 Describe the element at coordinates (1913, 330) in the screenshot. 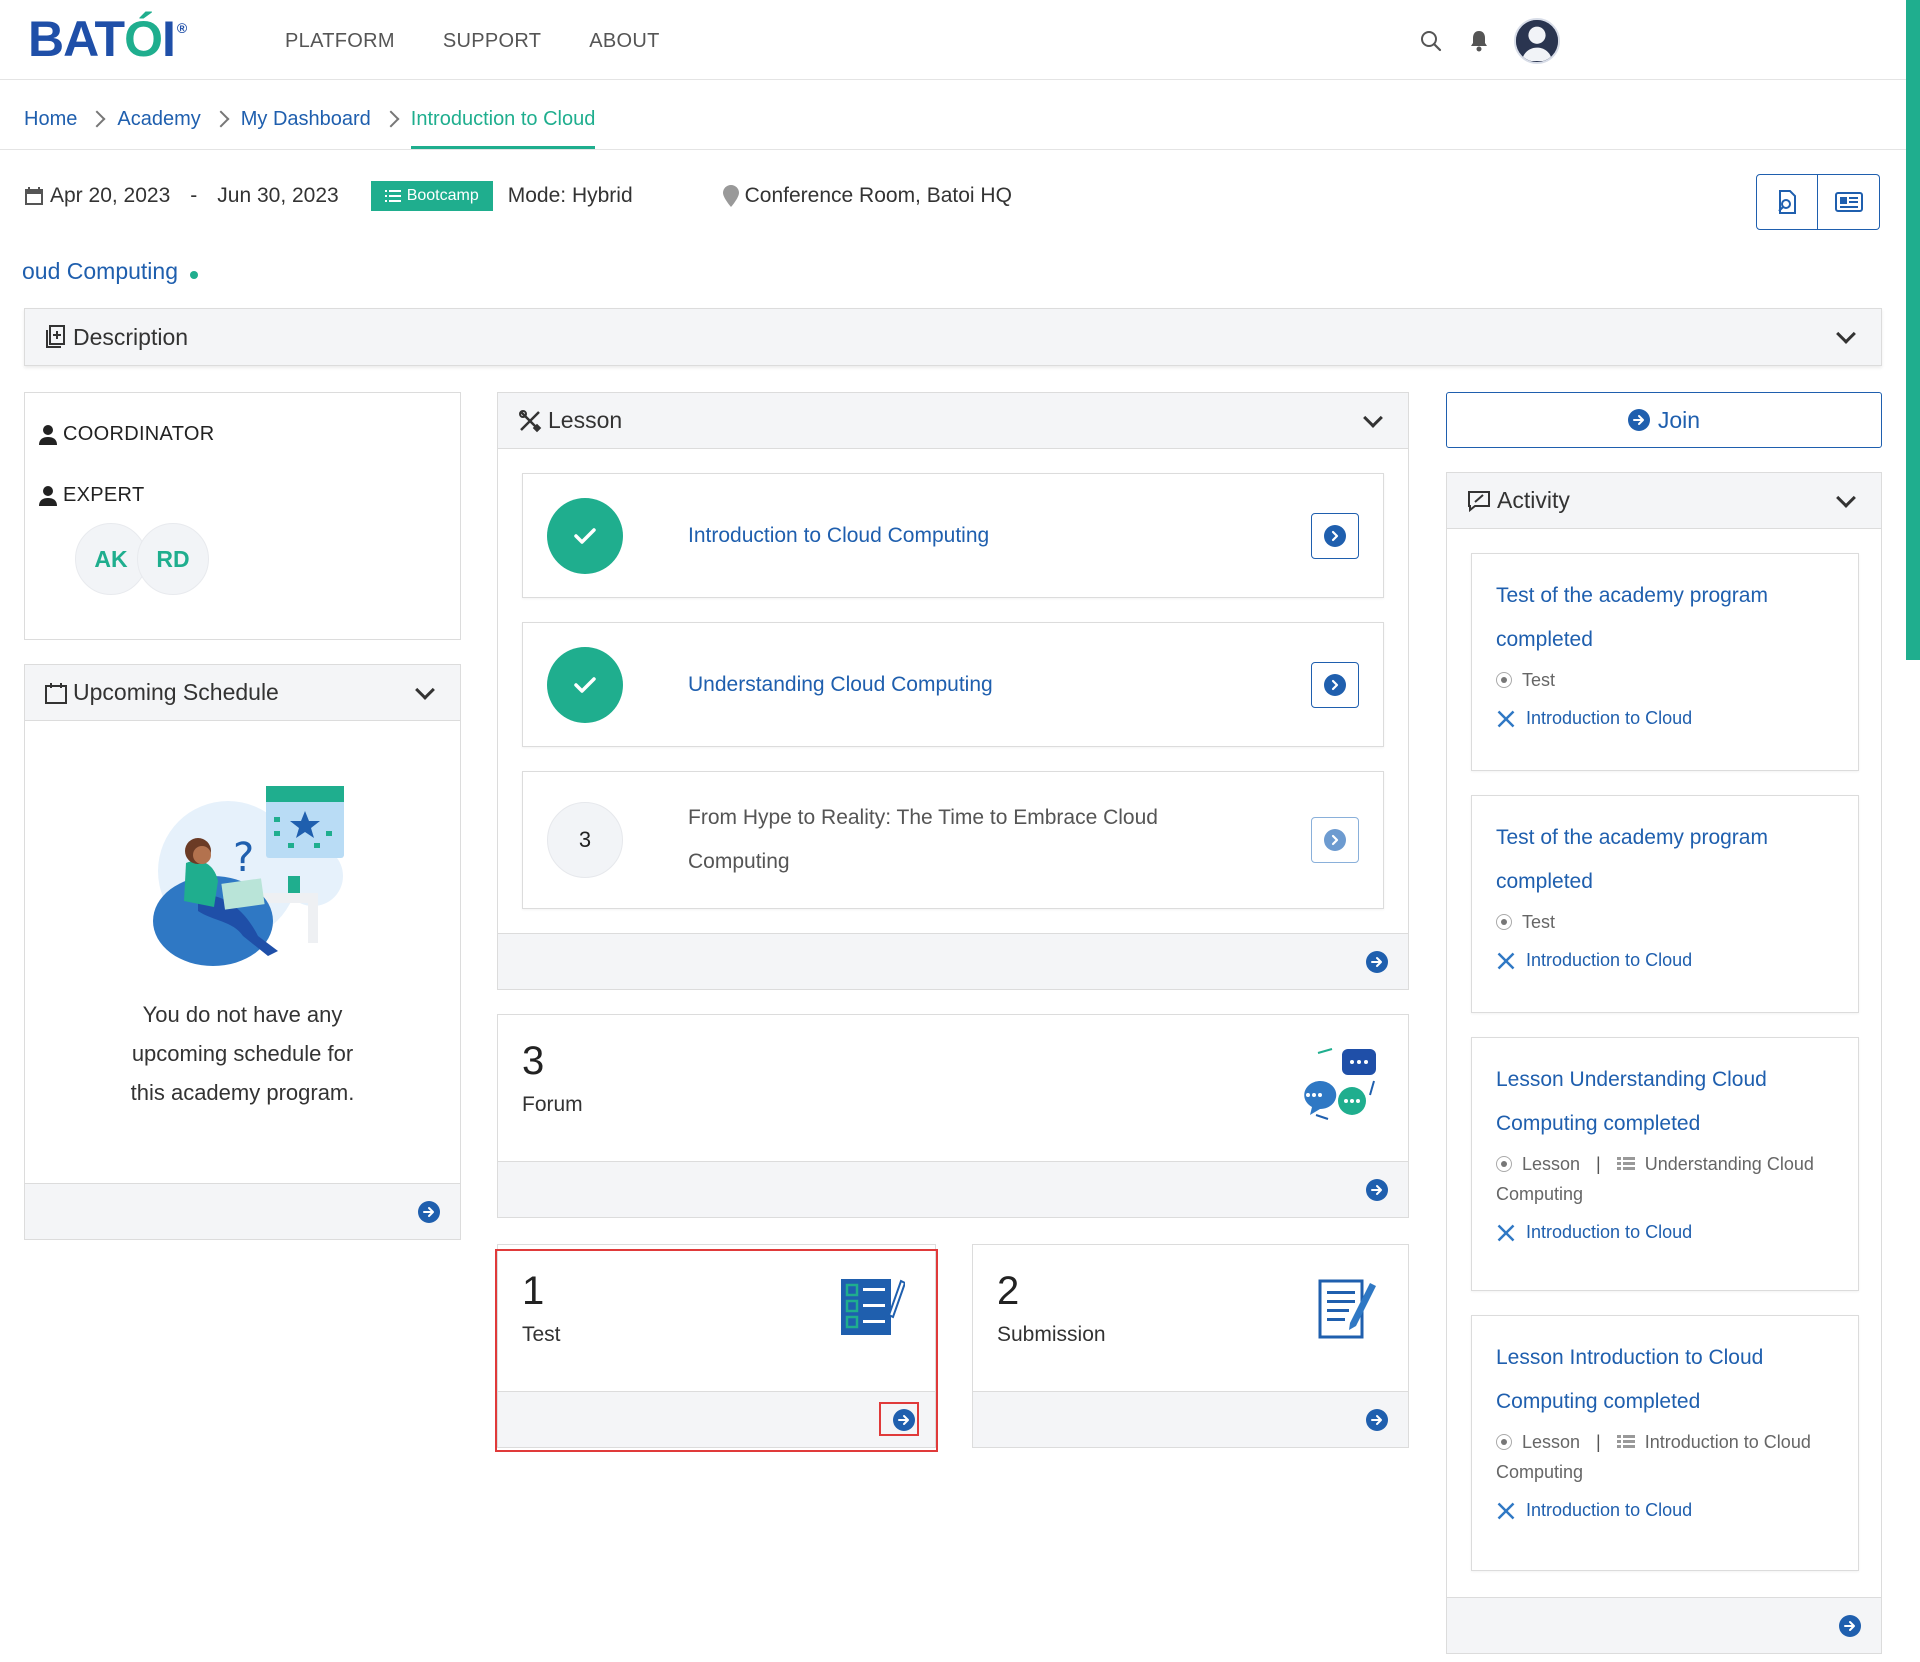

I see `scrollbar` at that location.